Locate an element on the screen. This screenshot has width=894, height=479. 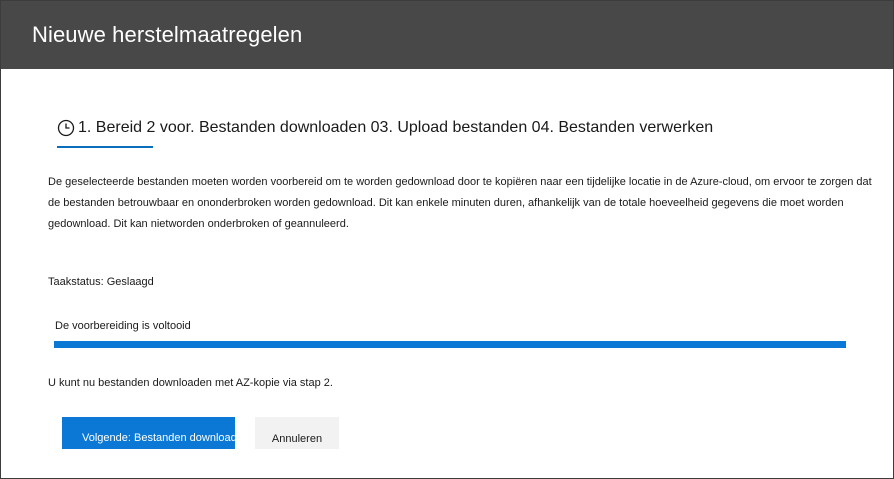
progress-bar is located at coordinates (450, 344).